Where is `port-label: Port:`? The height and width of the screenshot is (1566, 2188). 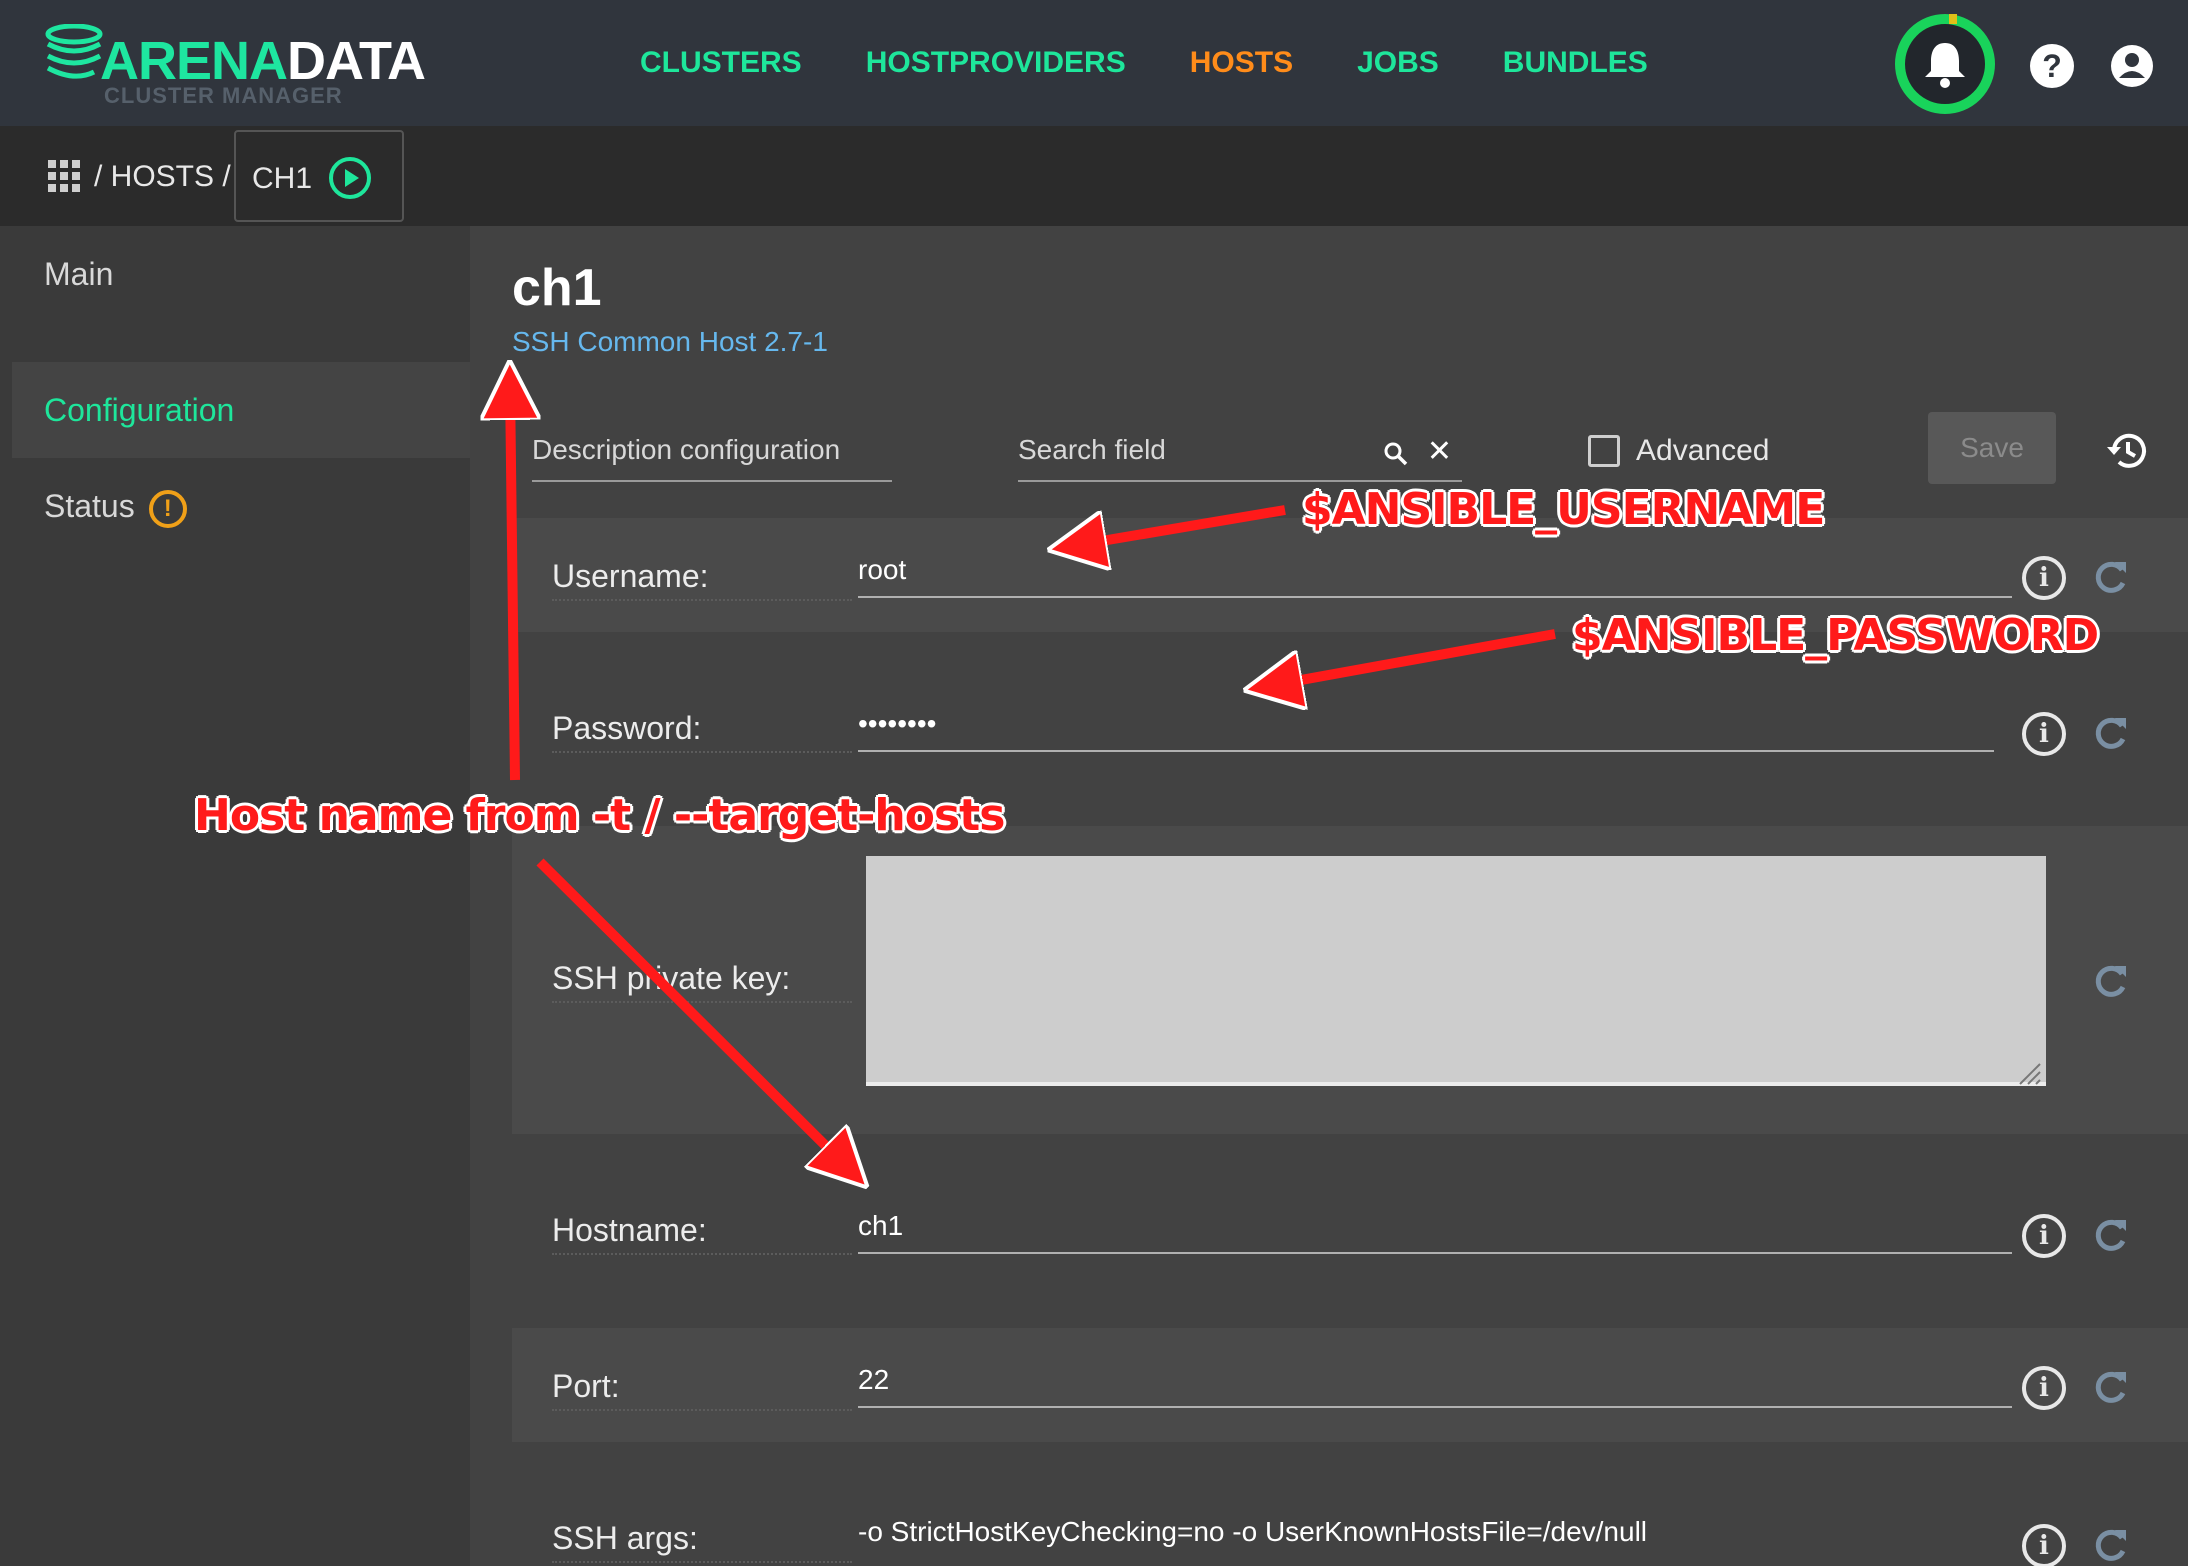
port-label: Port: is located at coordinates (702, 1389).